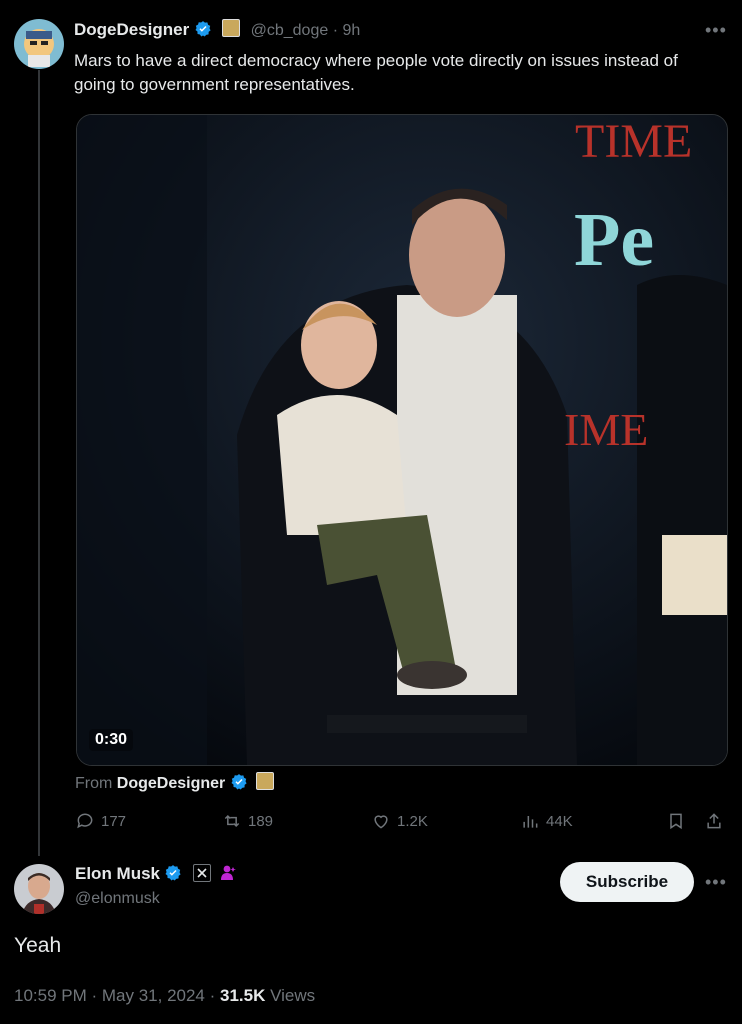 Image resolution: width=742 pixels, height=1024 pixels. What do you see at coordinates (412, 821) in the screenshot?
I see `like-count: 1.2K` at bounding box center [412, 821].